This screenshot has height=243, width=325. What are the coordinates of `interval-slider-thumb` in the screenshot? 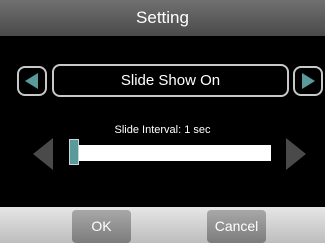 It's located at (74, 152).